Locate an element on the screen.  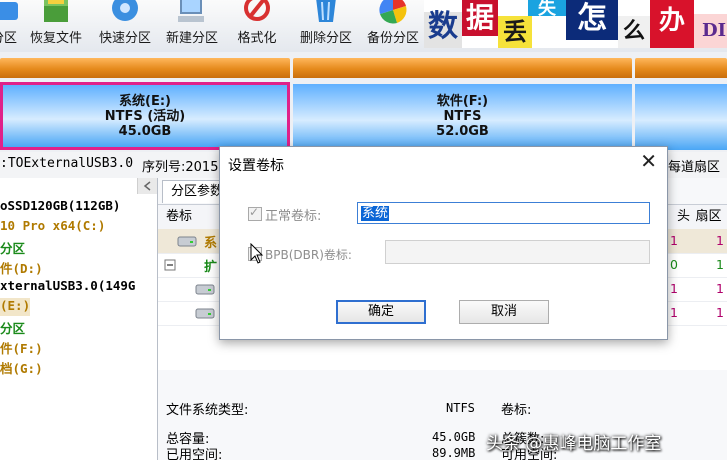
normal-label-value: 系统 is located at coordinates (375, 213).